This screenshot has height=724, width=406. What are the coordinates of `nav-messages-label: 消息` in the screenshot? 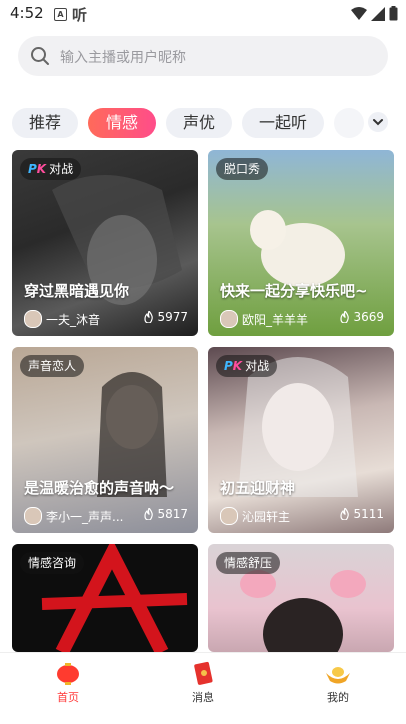 It's located at (203, 697).